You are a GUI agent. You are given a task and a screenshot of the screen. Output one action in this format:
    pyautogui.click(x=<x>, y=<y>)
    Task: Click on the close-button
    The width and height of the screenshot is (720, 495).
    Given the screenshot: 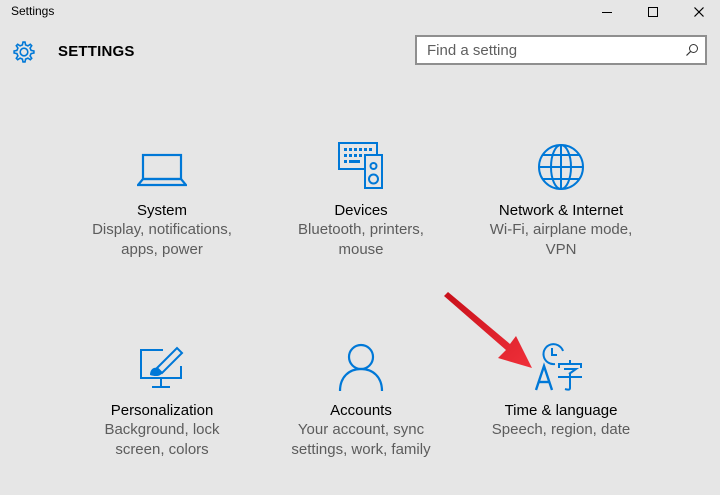 What is the action you would take?
    pyautogui.click(x=698, y=12)
    